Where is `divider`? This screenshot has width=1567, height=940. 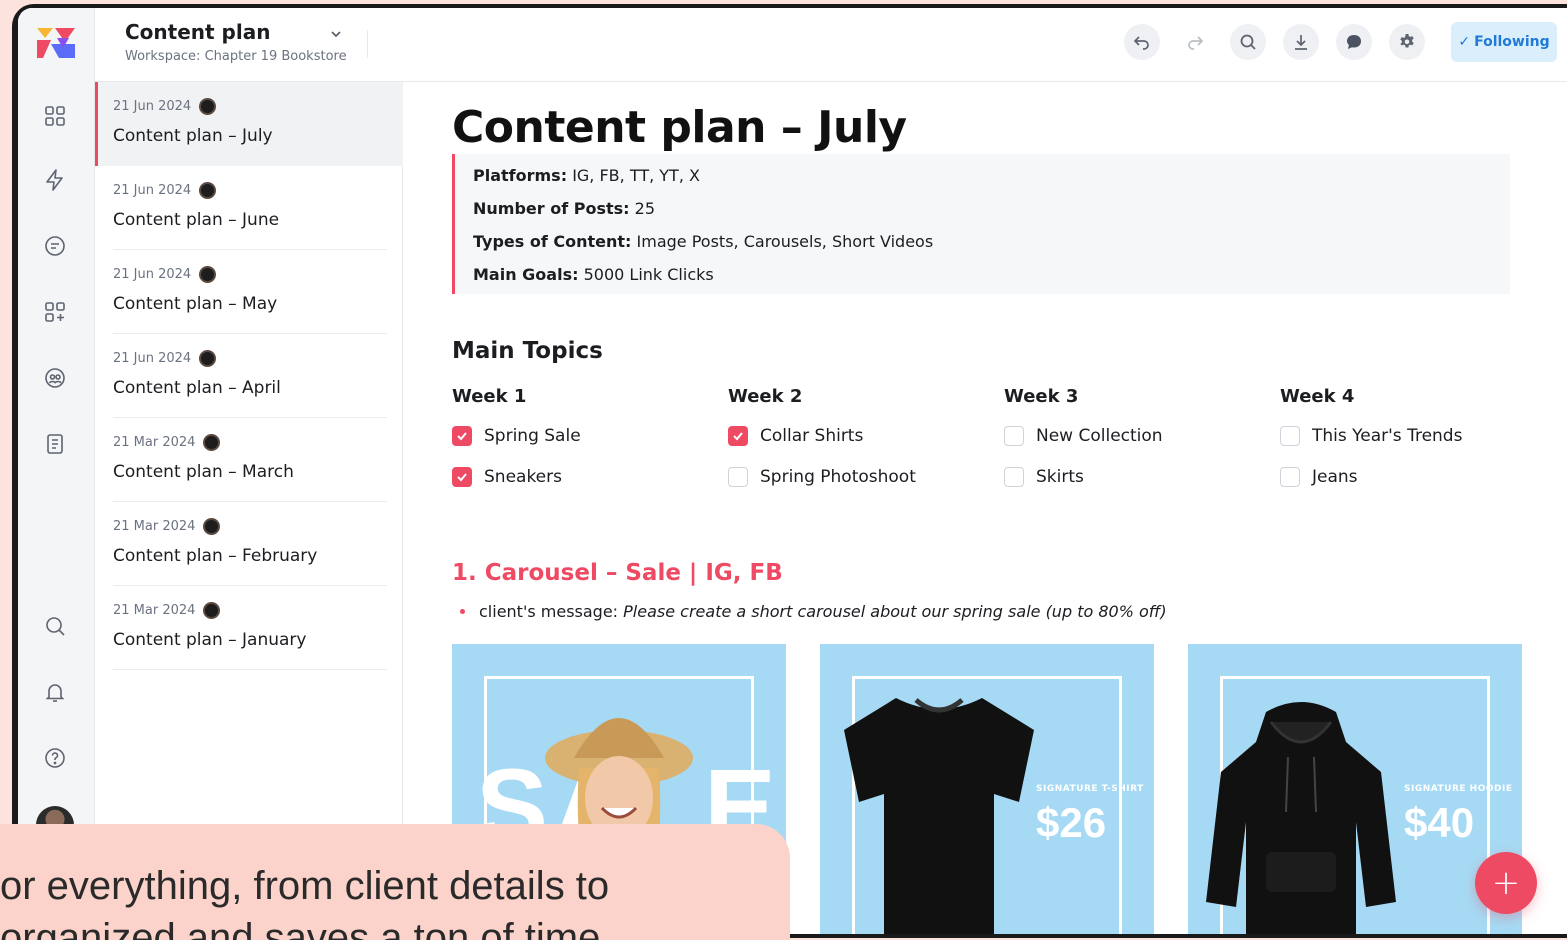
divider is located at coordinates (367, 44).